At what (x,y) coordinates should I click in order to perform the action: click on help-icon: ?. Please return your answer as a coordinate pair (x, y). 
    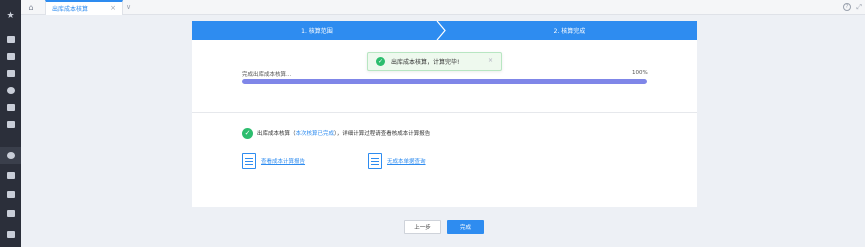
    Looking at the image, I should click on (847, 7).